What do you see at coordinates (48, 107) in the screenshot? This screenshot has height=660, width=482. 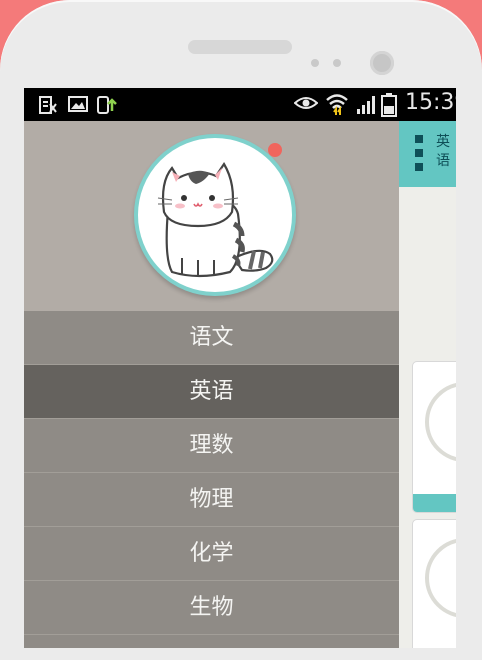 I see `notification-icon` at bounding box center [48, 107].